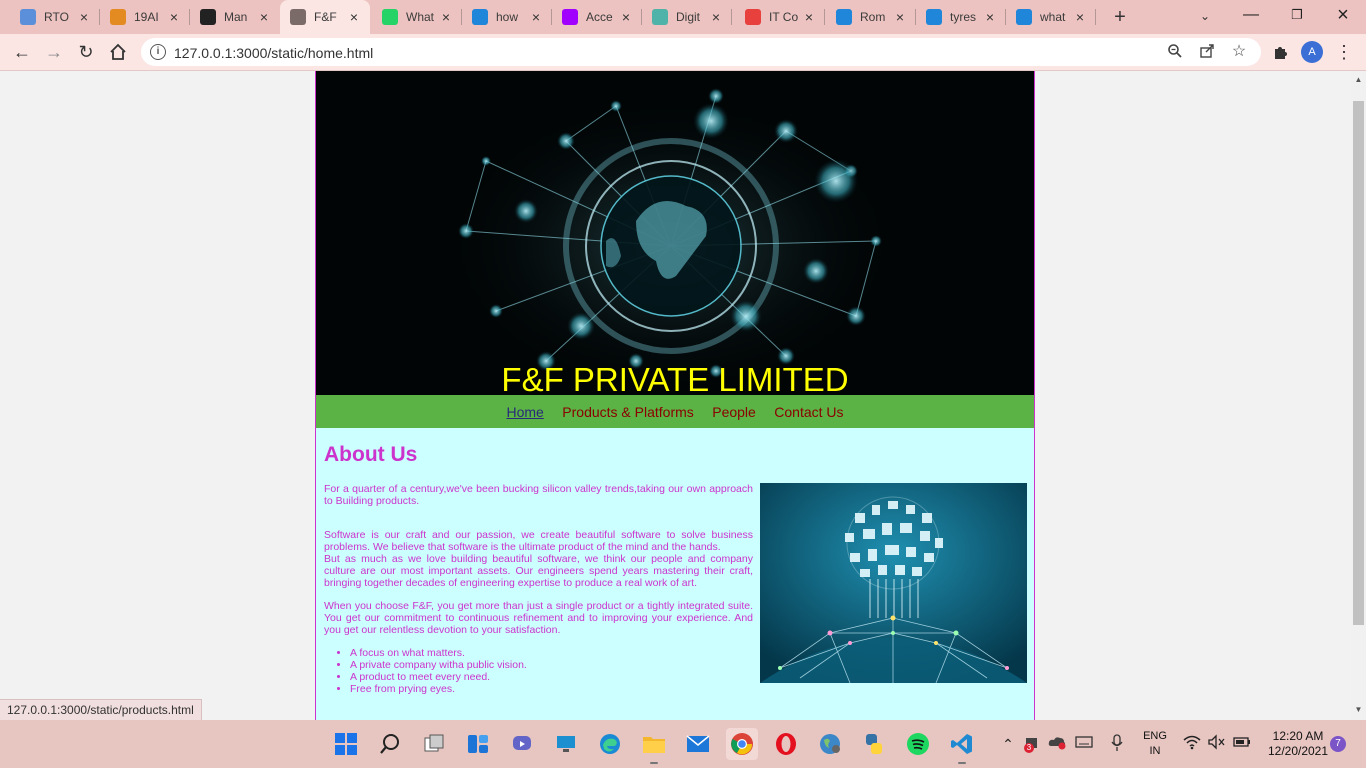 Image resolution: width=1366 pixels, height=768 pixels. What do you see at coordinates (1032, 744) in the screenshot?
I see `tray-app-icon: 3` at bounding box center [1032, 744].